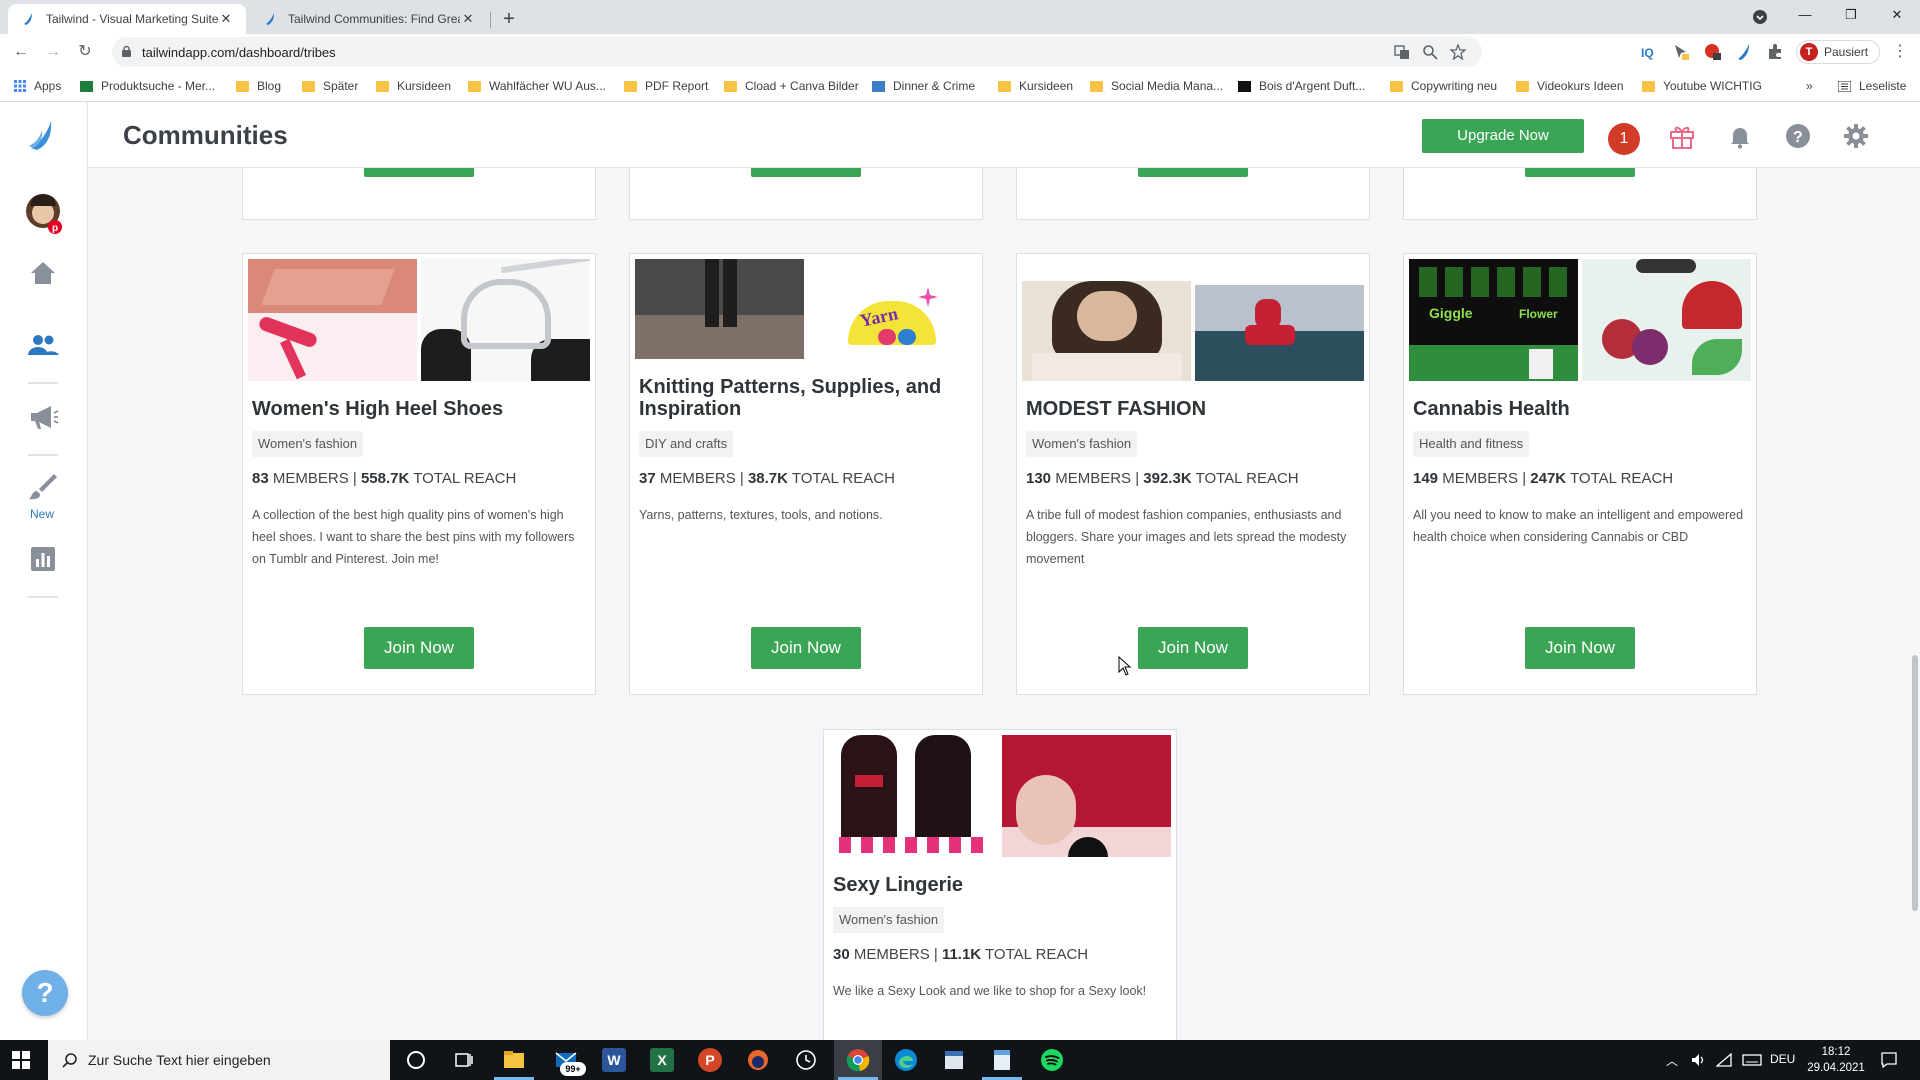 The image size is (1920, 1080). What do you see at coordinates (662, 1060) in the screenshot?
I see `excel-icon: X` at bounding box center [662, 1060].